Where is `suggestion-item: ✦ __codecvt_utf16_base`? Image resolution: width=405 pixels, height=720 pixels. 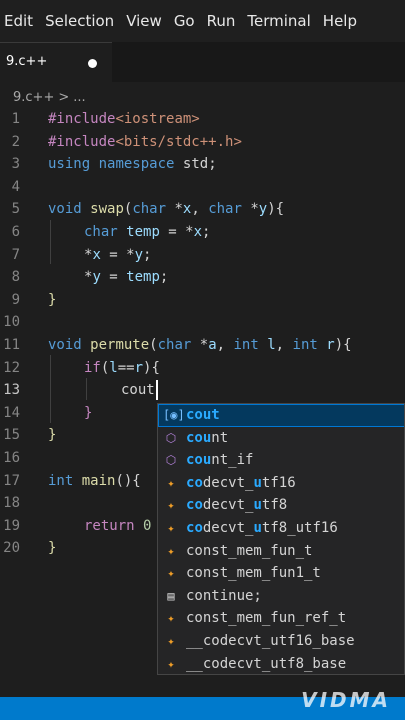 suggestion-item: ✦ __codecvt_utf16_base is located at coordinates (281, 641).